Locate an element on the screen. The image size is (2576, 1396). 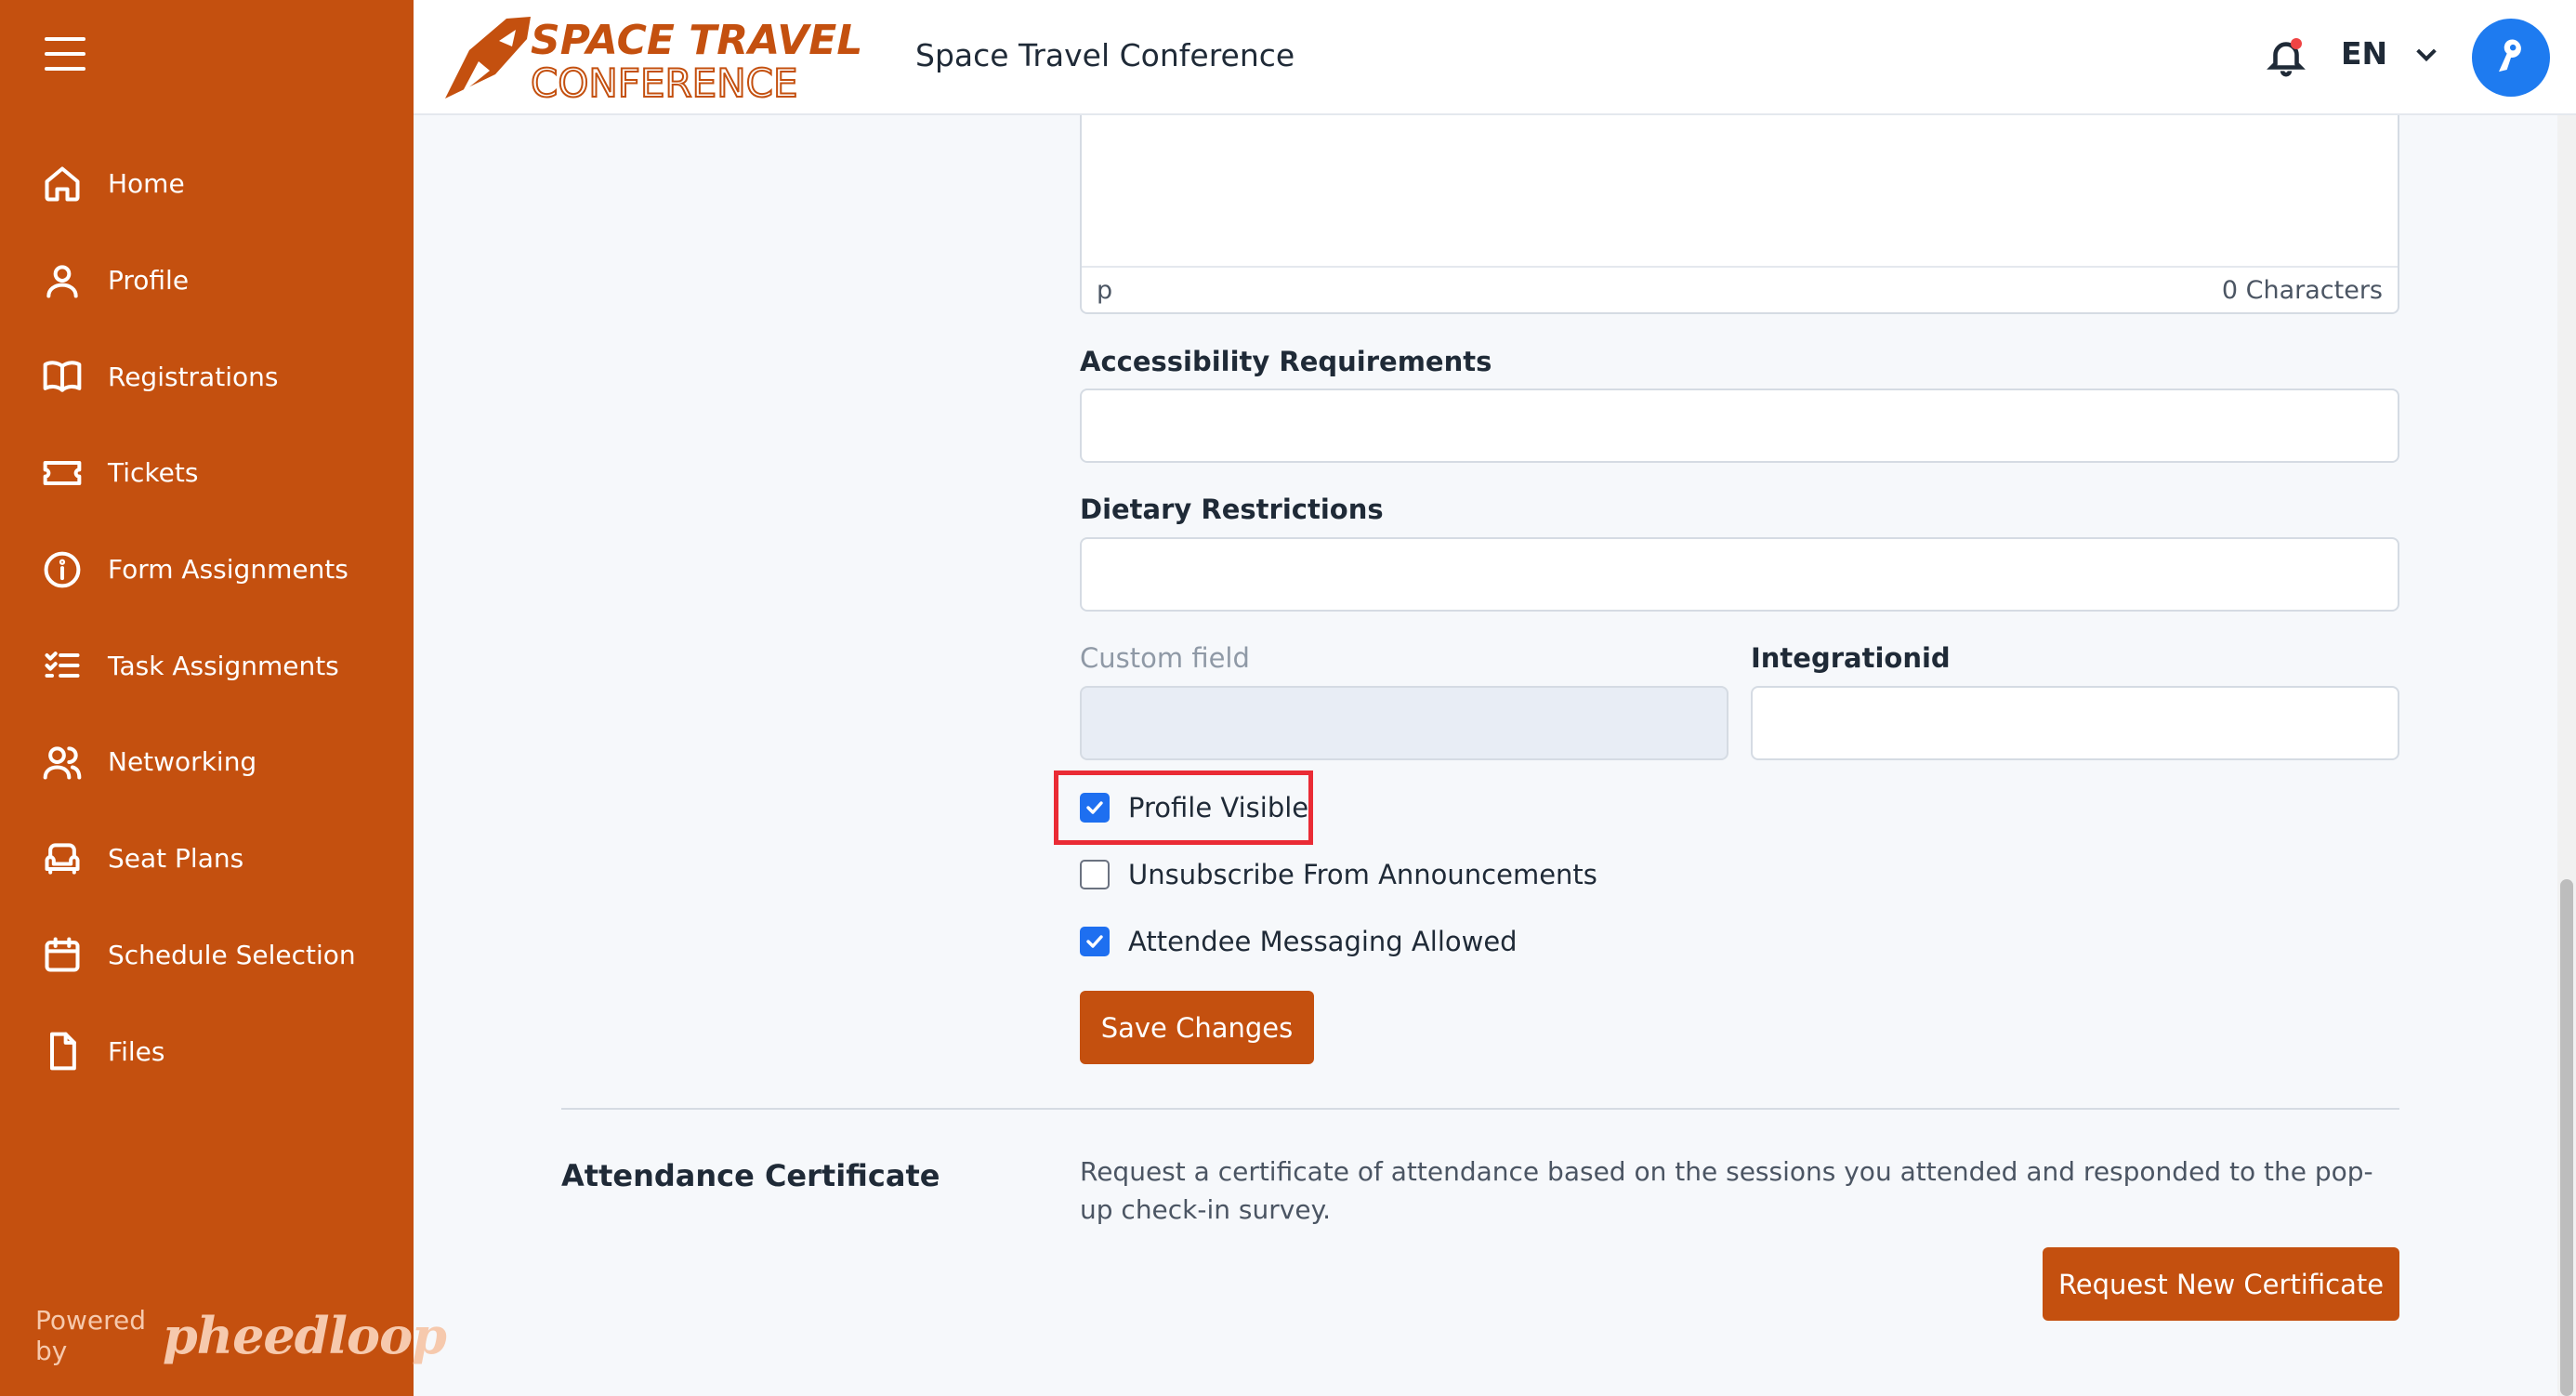
profile-visible-checkbox: Profile Visible is located at coordinates (1194, 807).